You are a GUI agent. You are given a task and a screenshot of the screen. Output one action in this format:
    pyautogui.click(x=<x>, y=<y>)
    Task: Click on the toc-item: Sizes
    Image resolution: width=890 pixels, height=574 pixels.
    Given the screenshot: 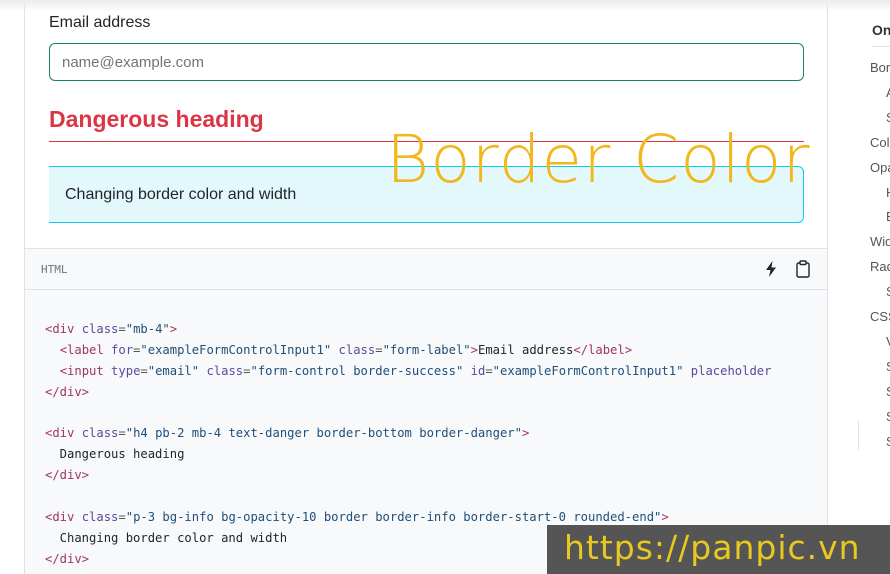 What is the action you would take?
    pyautogui.click(x=888, y=291)
    